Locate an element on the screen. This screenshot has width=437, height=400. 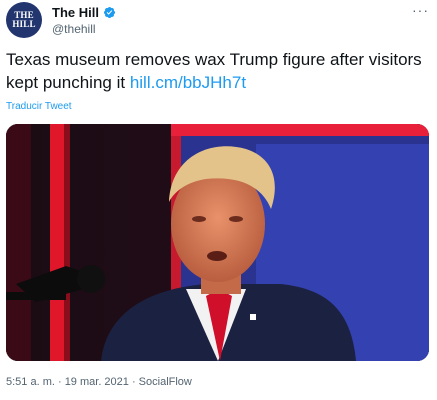
author-name: The Hill is located at coordinates (75, 12).